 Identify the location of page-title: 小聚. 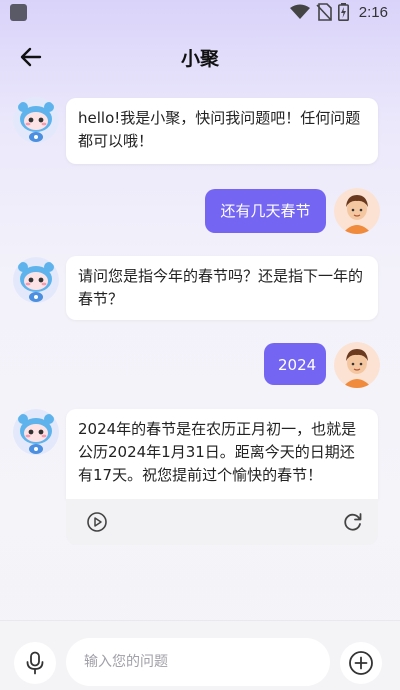
(199, 59).